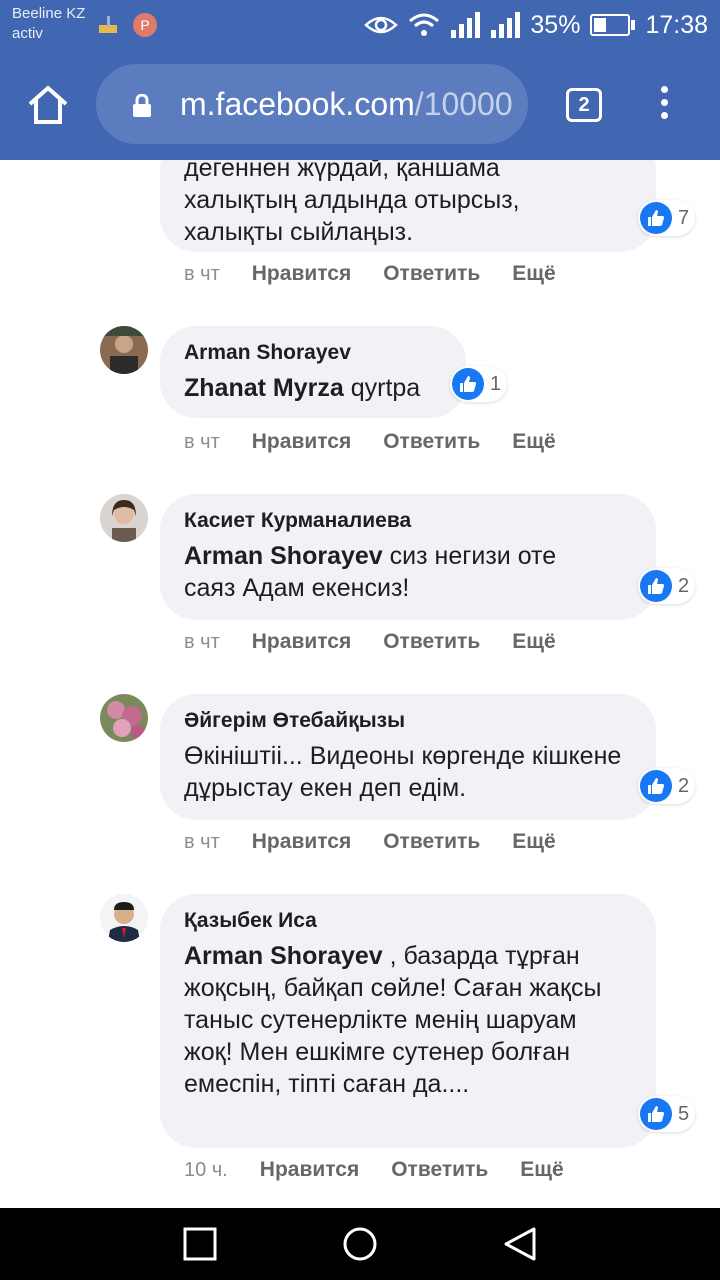 The width and height of the screenshot is (720, 1280). What do you see at coordinates (346, 104) in the screenshot?
I see `url-text: m.facebook.com/10000` at bounding box center [346, 104].